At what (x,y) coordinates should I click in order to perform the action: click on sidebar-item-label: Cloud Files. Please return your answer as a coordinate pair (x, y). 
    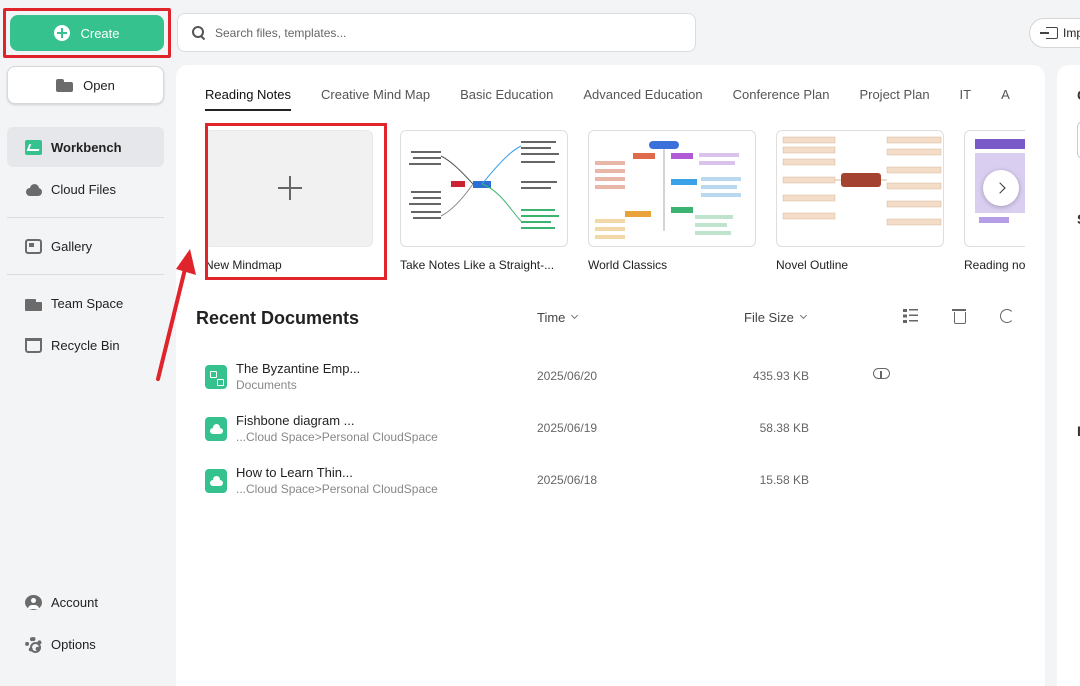
    Looking at the image, I should click on (84, 189).